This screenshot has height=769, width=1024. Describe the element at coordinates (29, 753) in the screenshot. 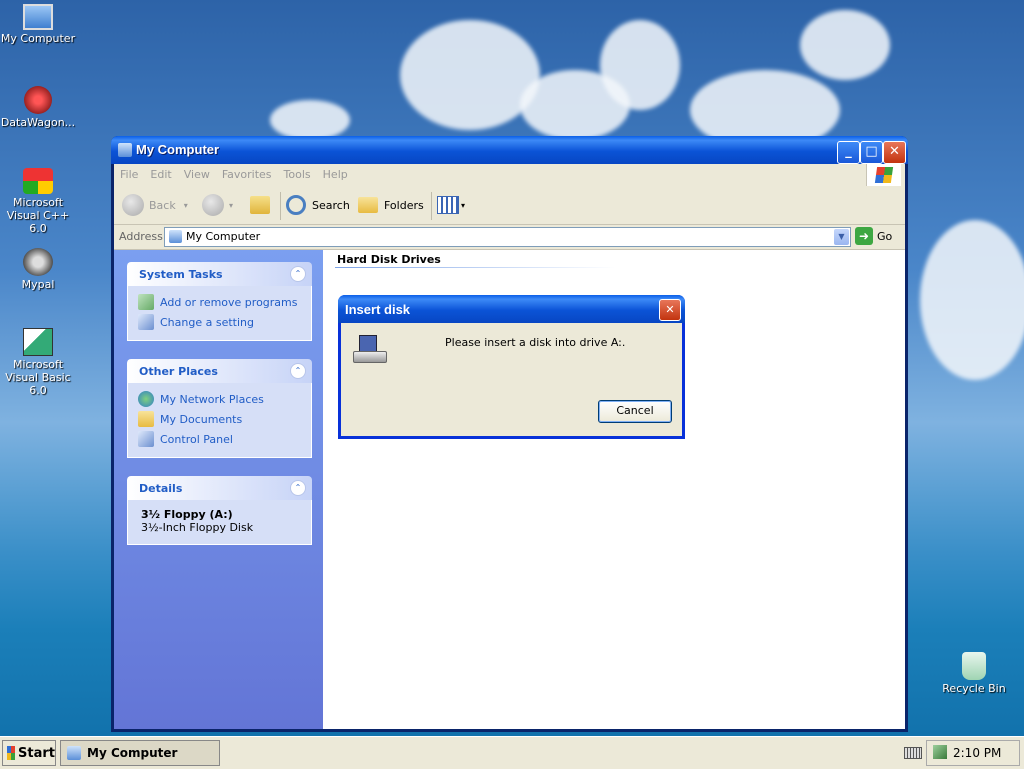

I see `start-button: Start` at that location.